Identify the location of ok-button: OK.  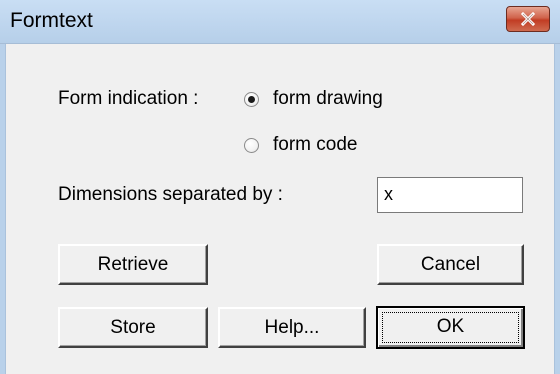
(450, 327).